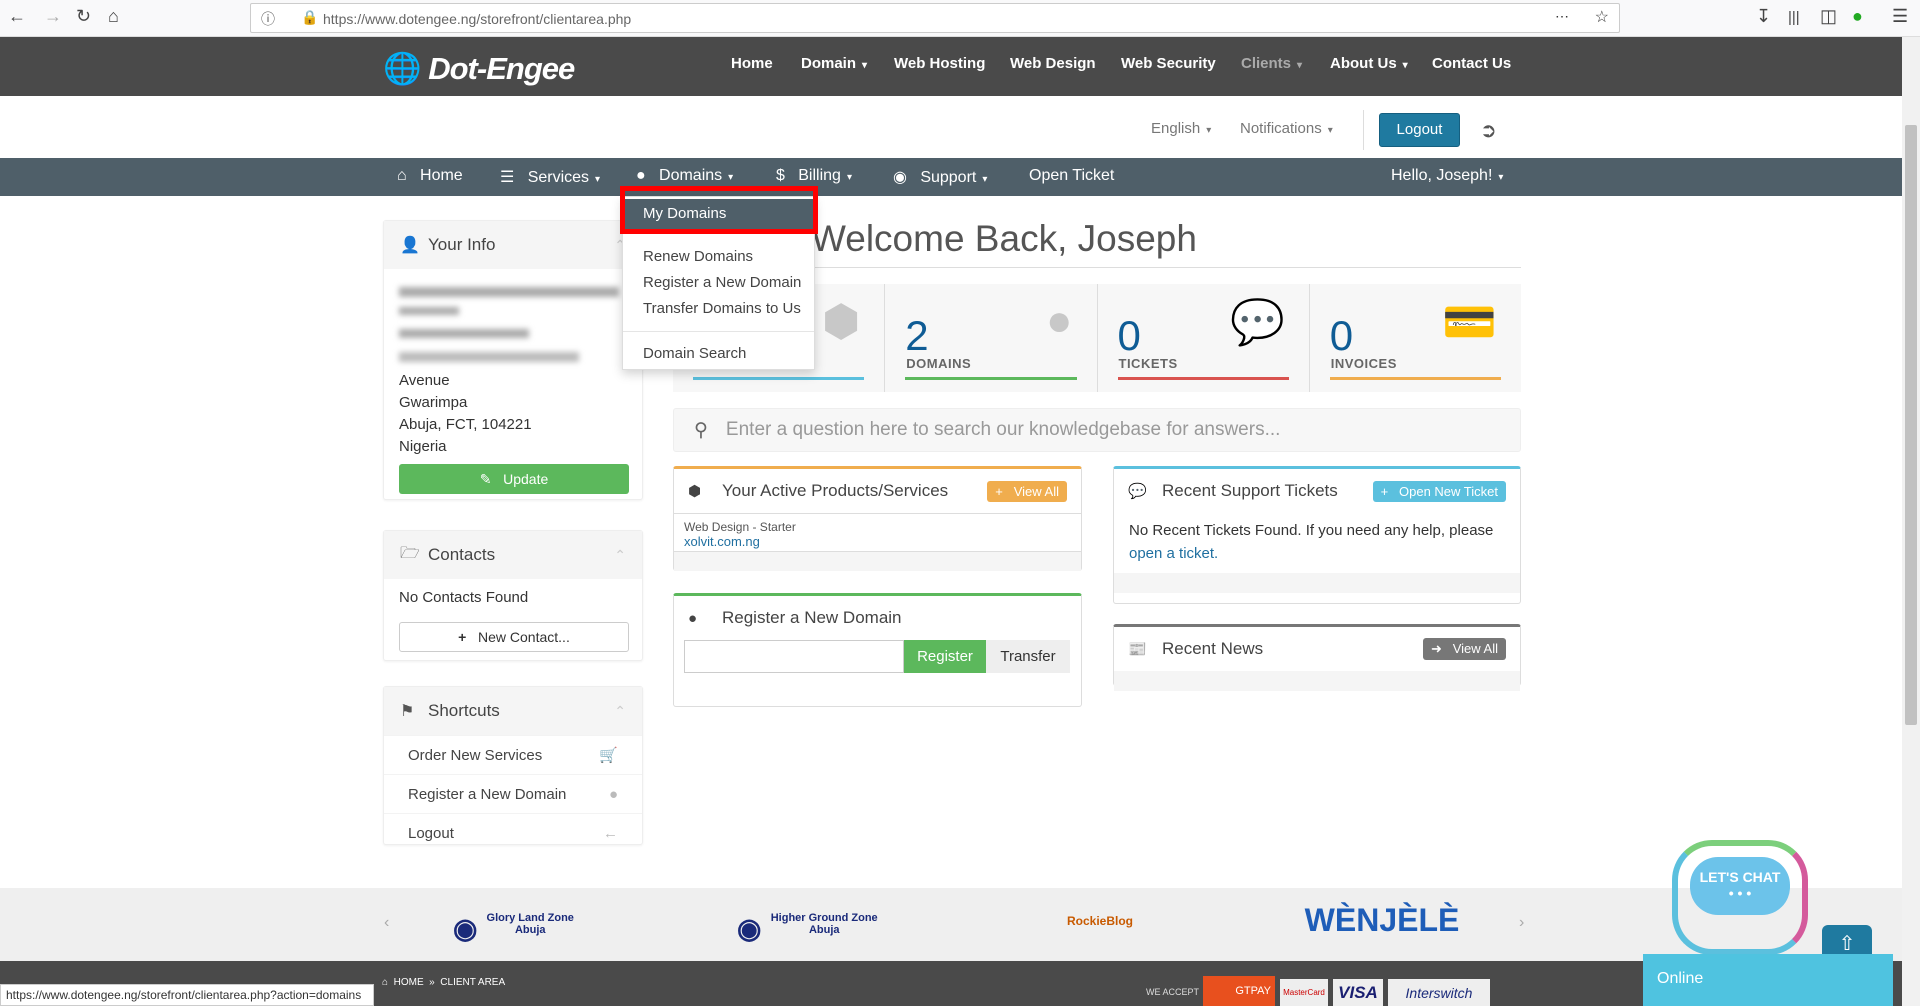 Image resolution: width=1920 pixels, height=1006 pixels. I want to click on library-icon: |||, so click(1794, 17).